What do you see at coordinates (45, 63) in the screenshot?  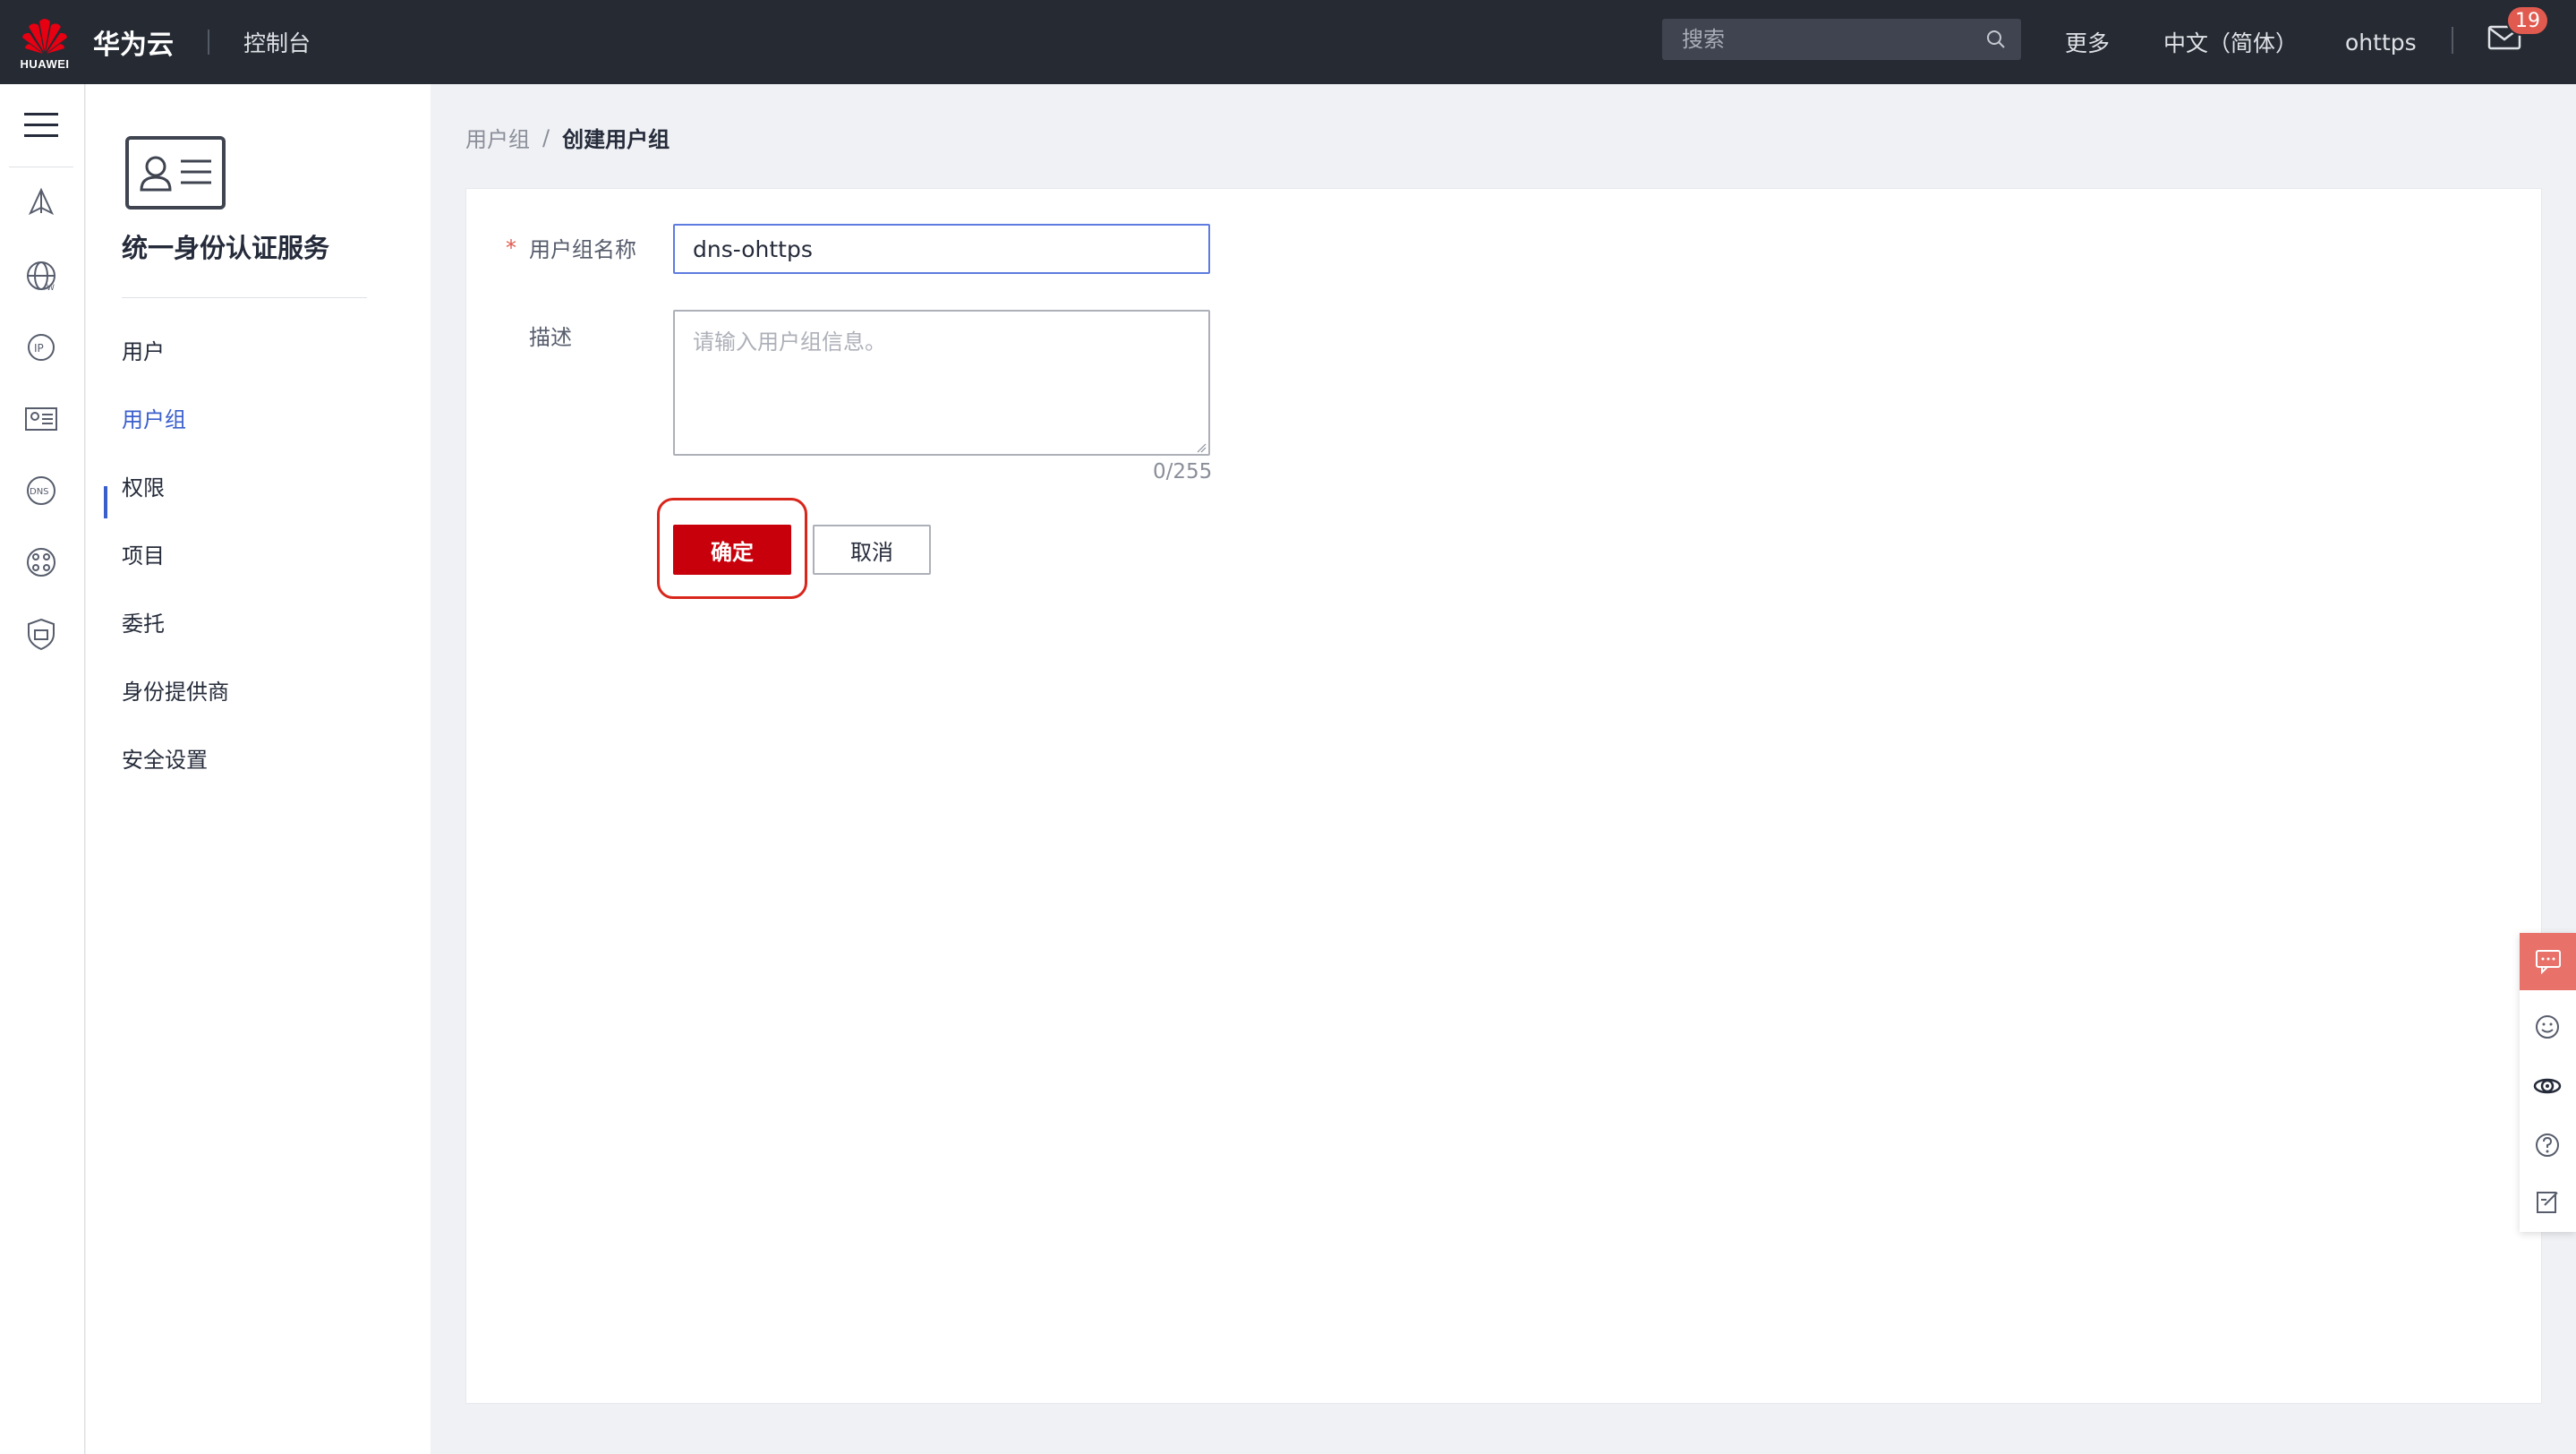 I see `huawei-wordmark: HUAWEI` at bounding box center [45, 63].